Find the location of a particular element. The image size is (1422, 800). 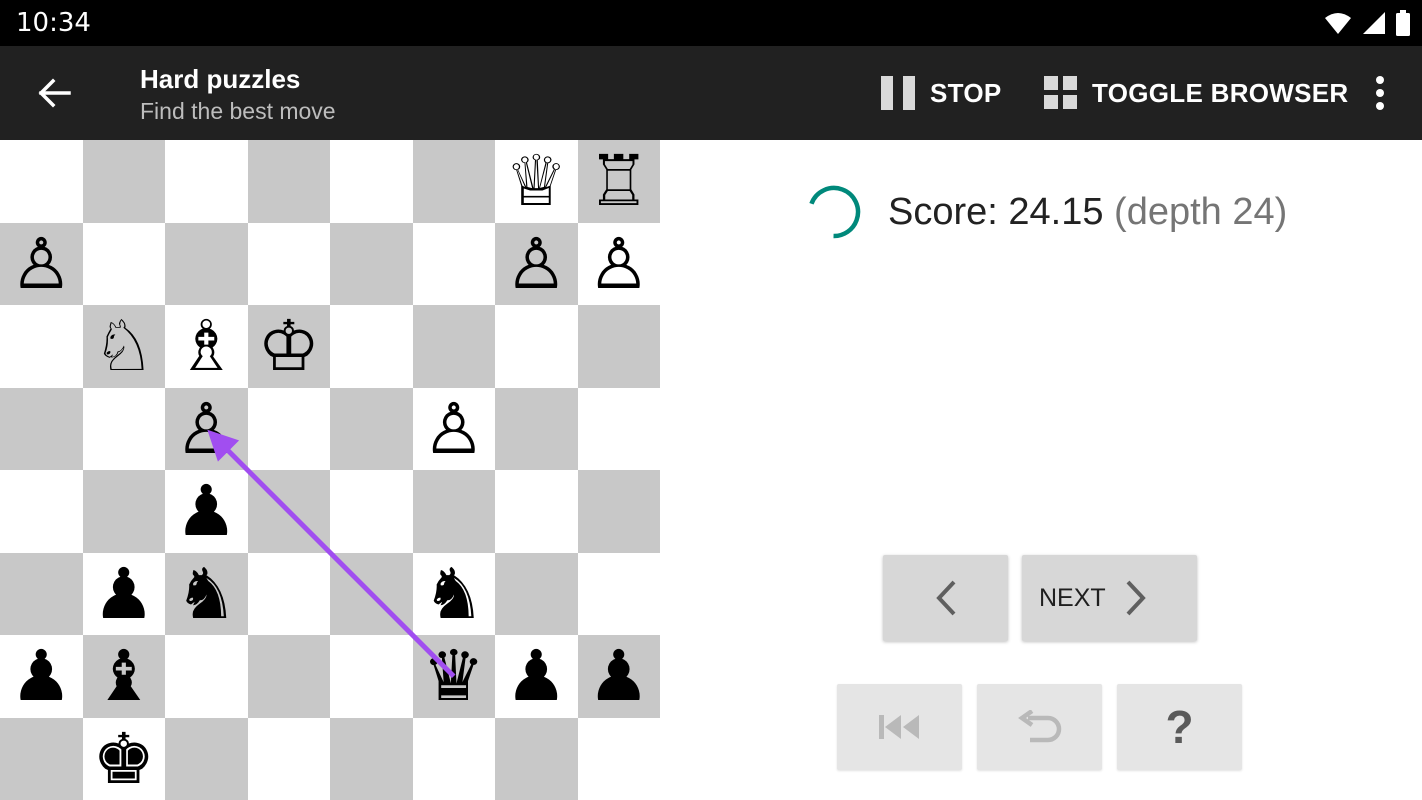

chess-piece: ♚ is located at coordinates (123, 759).